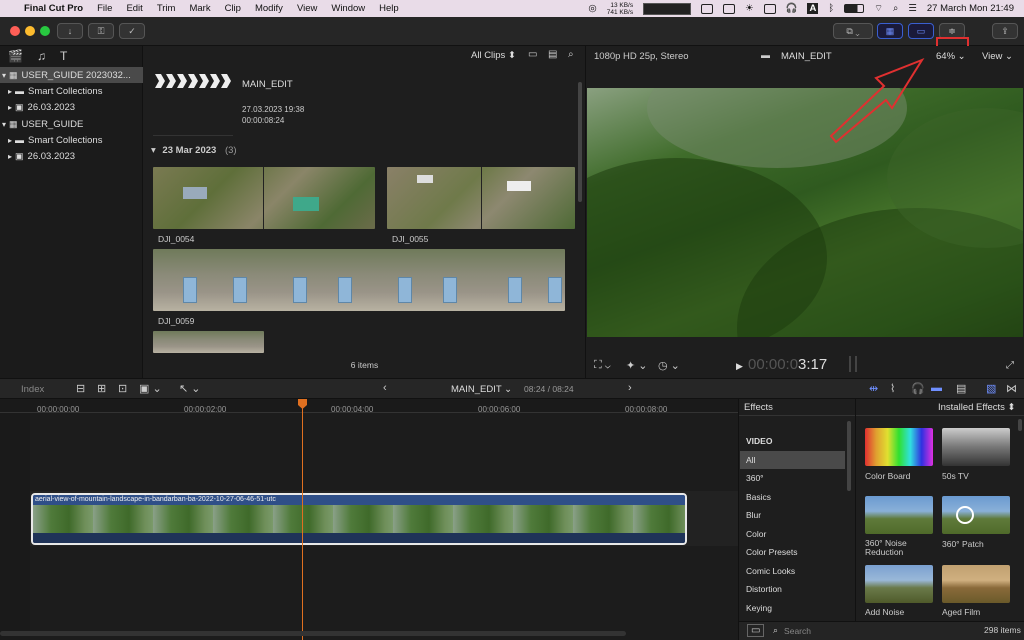  What do you see at coordinates (970, 8) in the screenshot?
I see `clock: 27 March Mon 21:49` at bounding box center [970, 8].